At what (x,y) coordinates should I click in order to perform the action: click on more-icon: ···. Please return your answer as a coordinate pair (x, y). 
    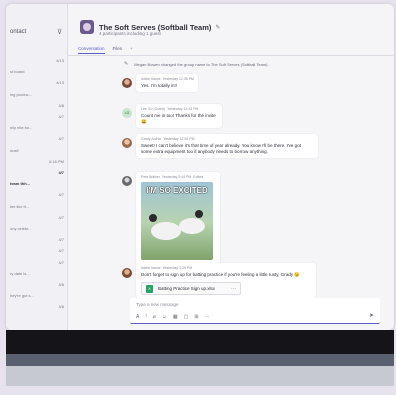
    Looking at the image, I should click on (207, 317).